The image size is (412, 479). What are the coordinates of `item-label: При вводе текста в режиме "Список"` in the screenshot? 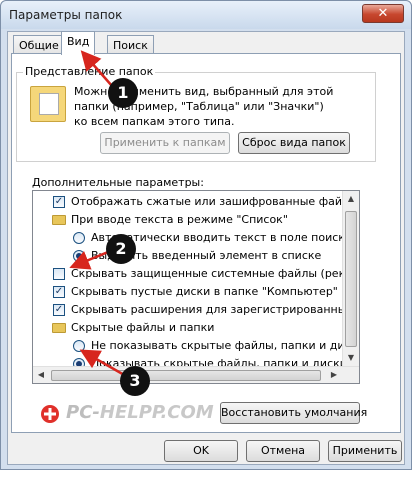 It's located at (179, 219).